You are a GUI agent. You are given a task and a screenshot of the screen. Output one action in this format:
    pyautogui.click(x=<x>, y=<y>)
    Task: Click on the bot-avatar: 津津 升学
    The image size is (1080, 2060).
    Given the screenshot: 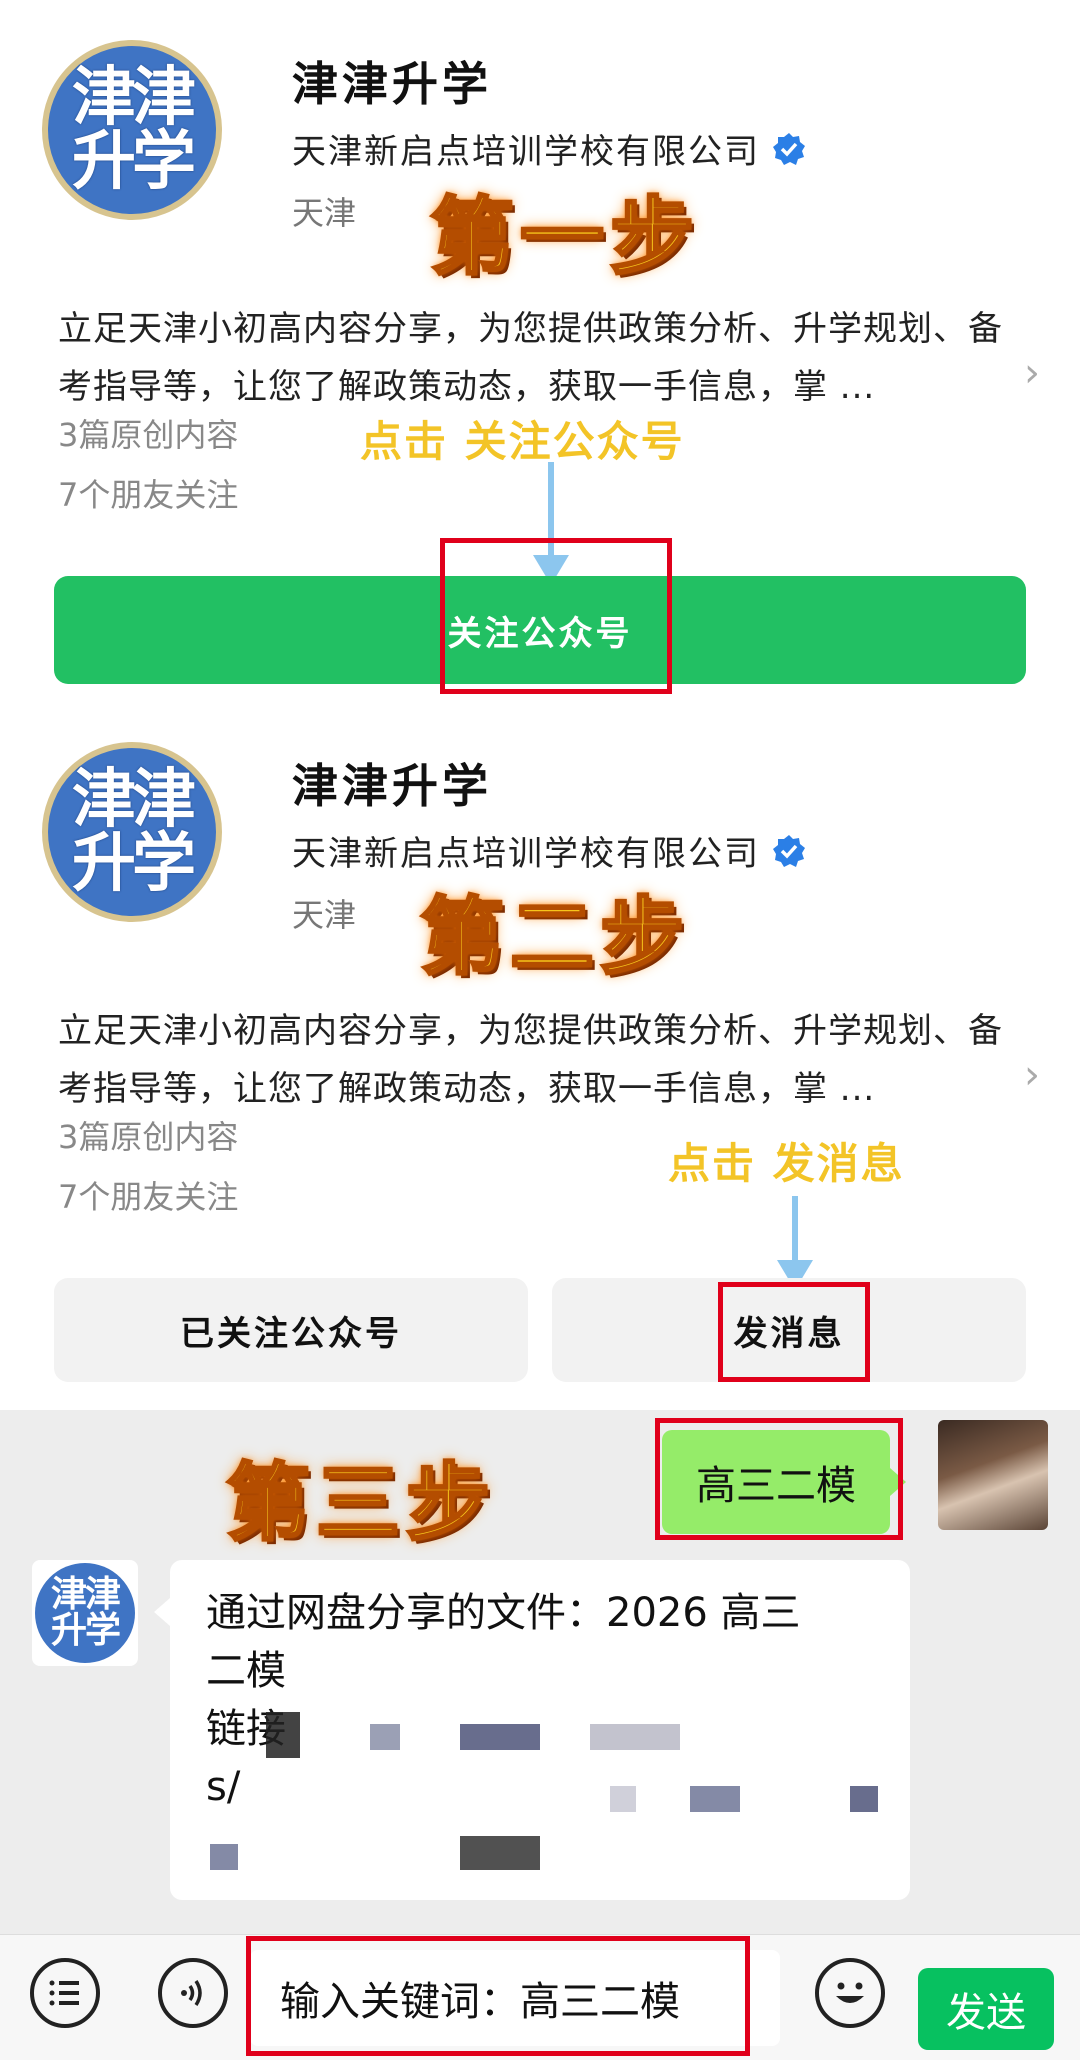 What is the action you would take?
    pyautogui.click(x=85, y=1613)
    